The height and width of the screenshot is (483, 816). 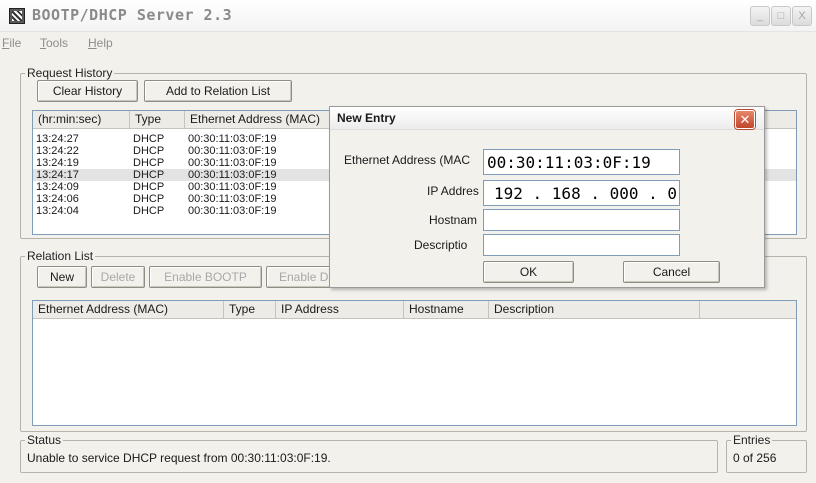 What do you see at coordinates (57, 139) in the screenshot?
I see `history-time: 13:24:27` at bounding box center [57, 139].